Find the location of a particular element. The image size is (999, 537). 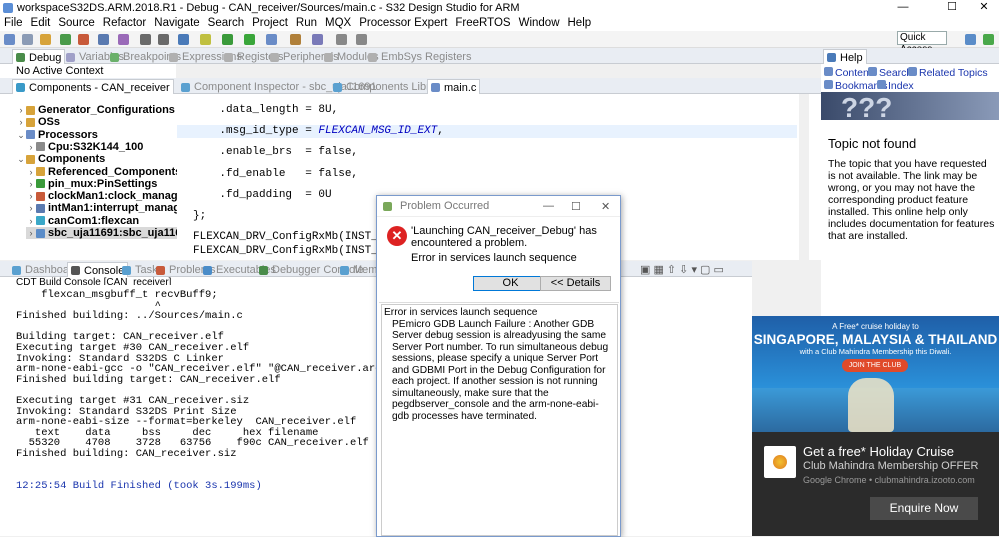

dialog-maximize-button: ☐ is located at coordinates (576, 206).